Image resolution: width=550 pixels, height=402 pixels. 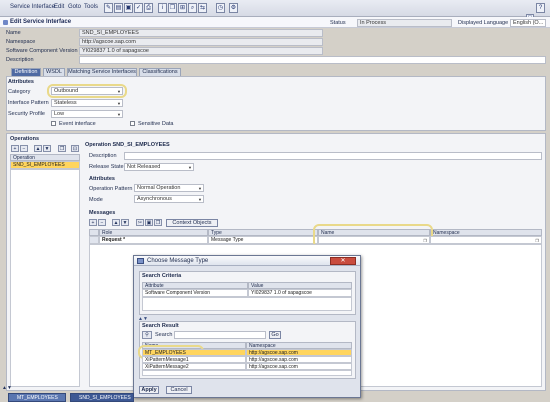 I want to click on save-icon: ▣, so click(x=128, y=8).